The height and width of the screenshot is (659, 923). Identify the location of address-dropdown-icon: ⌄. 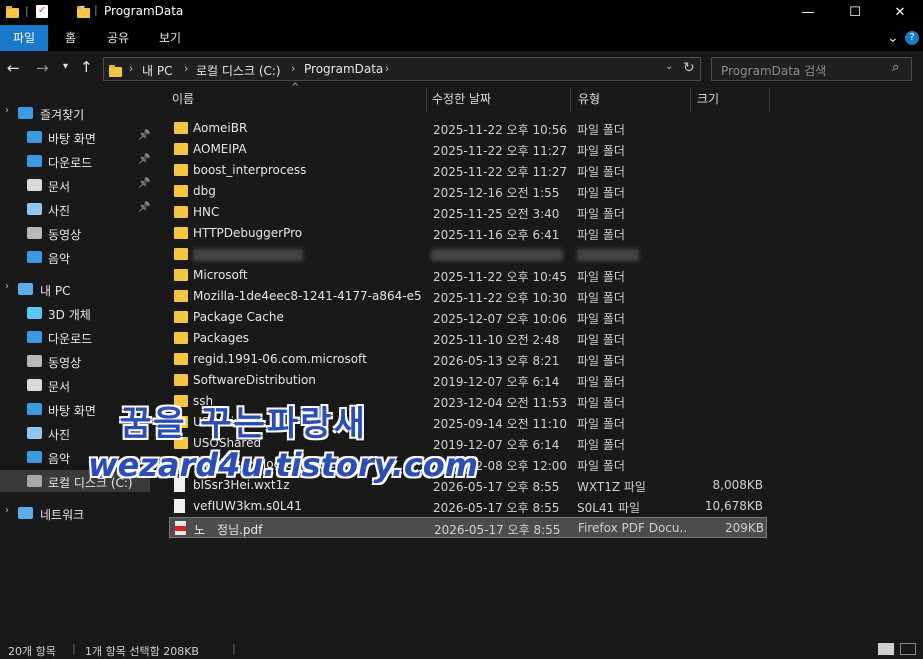
(669, 66).